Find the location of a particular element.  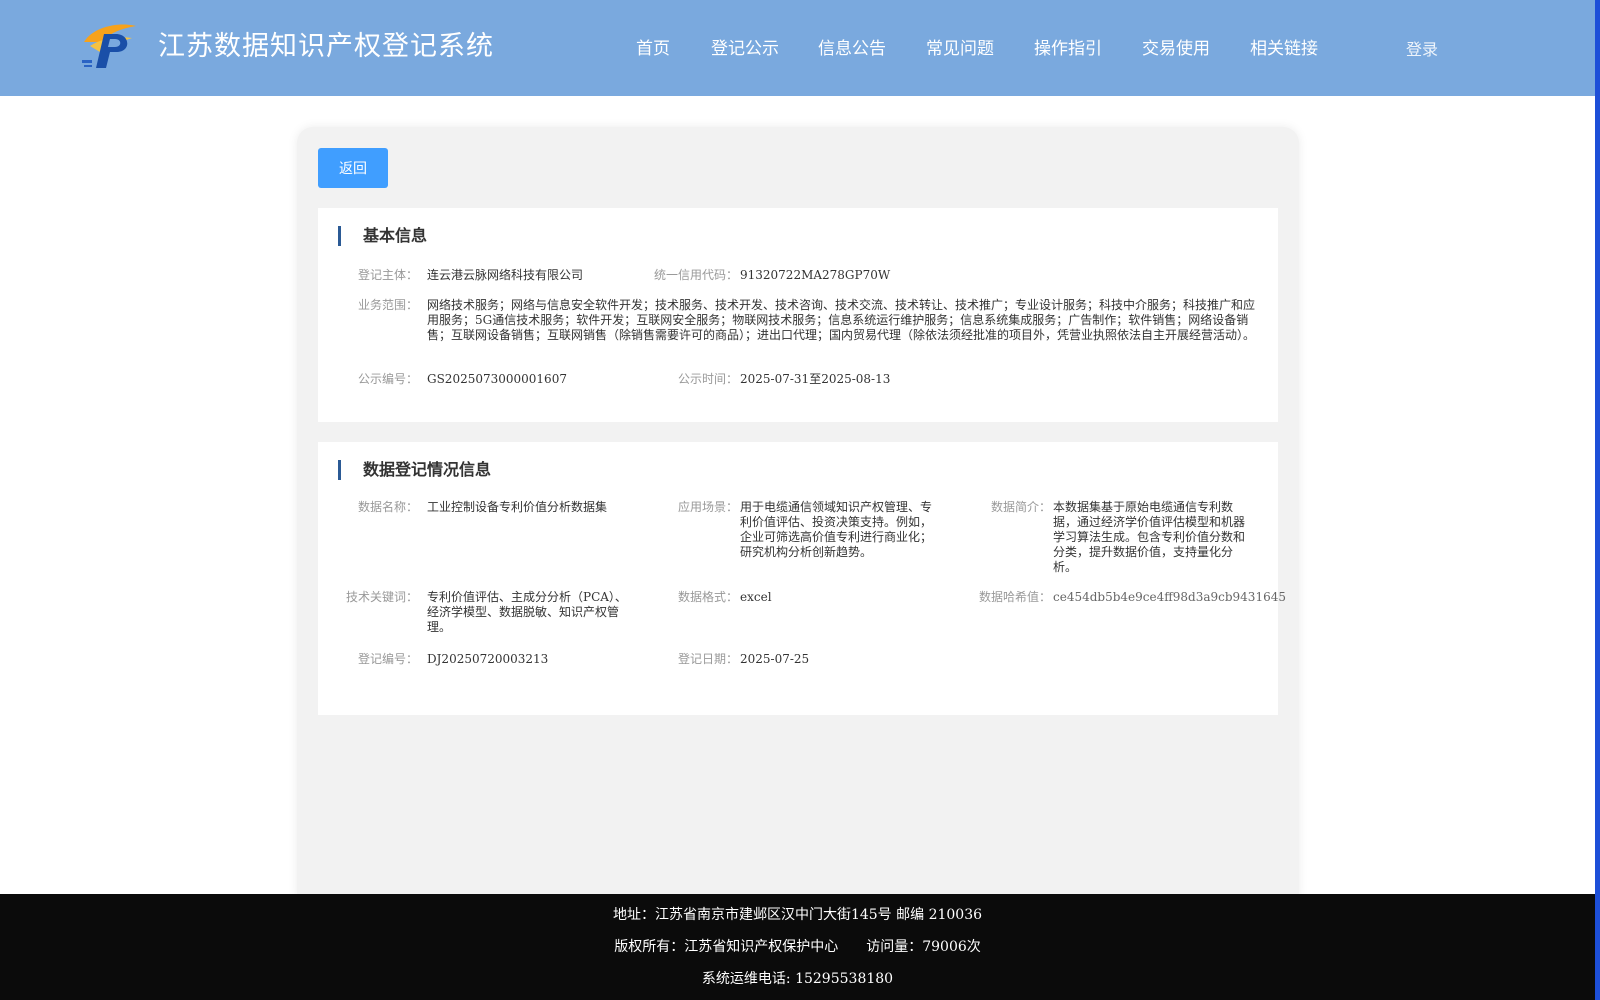

credit-code-value: 91320722MA278GP70W is located at coordinates (815, 275).